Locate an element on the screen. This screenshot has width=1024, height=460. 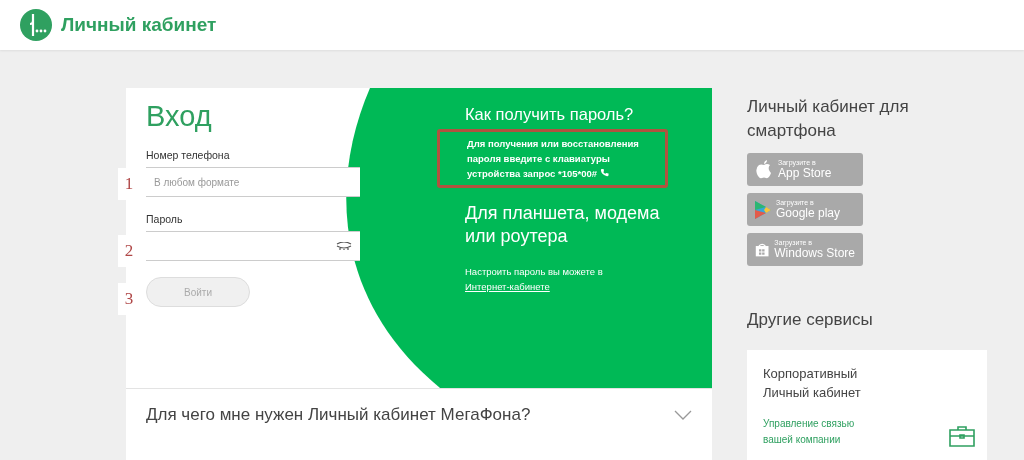
corporate-card: Корпоративный Личный кабинет Управление связью вашей компании is located at coordinates (867, 405).